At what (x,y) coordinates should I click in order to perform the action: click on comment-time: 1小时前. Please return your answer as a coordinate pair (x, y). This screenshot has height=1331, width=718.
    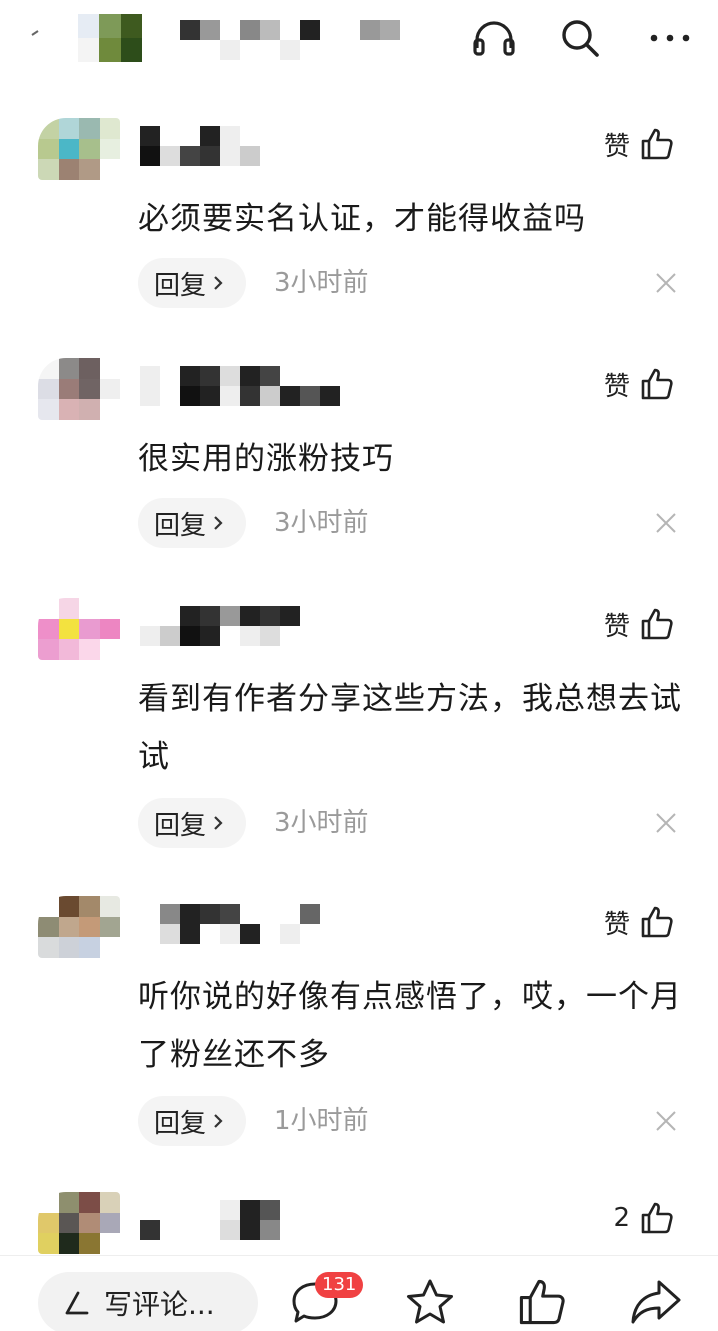
    Looking at the image, I should click on (321, 1121).